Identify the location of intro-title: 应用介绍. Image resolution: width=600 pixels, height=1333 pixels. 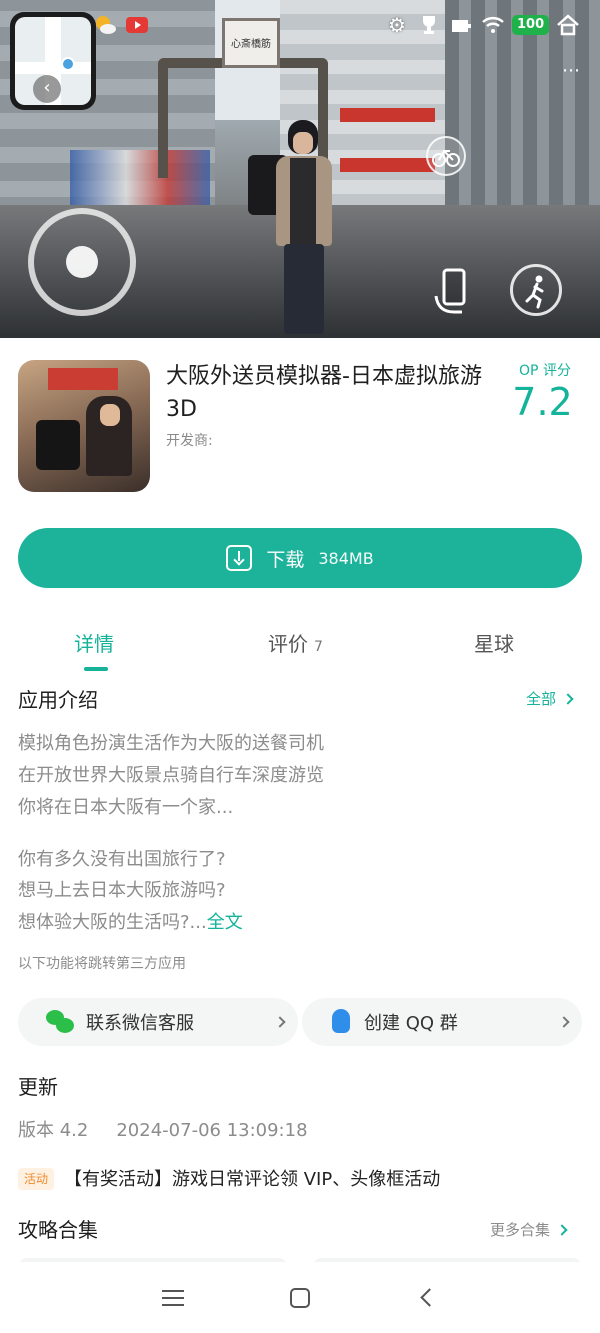
(58, 700).